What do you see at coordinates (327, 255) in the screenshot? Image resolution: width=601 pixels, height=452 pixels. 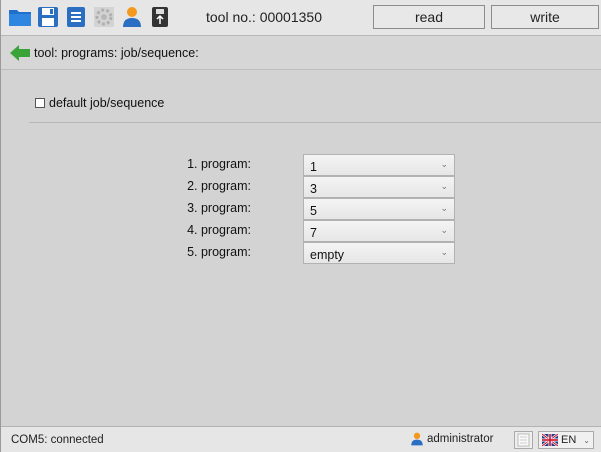 I see `program-5-value: empty` at bounding box center [327, 255].